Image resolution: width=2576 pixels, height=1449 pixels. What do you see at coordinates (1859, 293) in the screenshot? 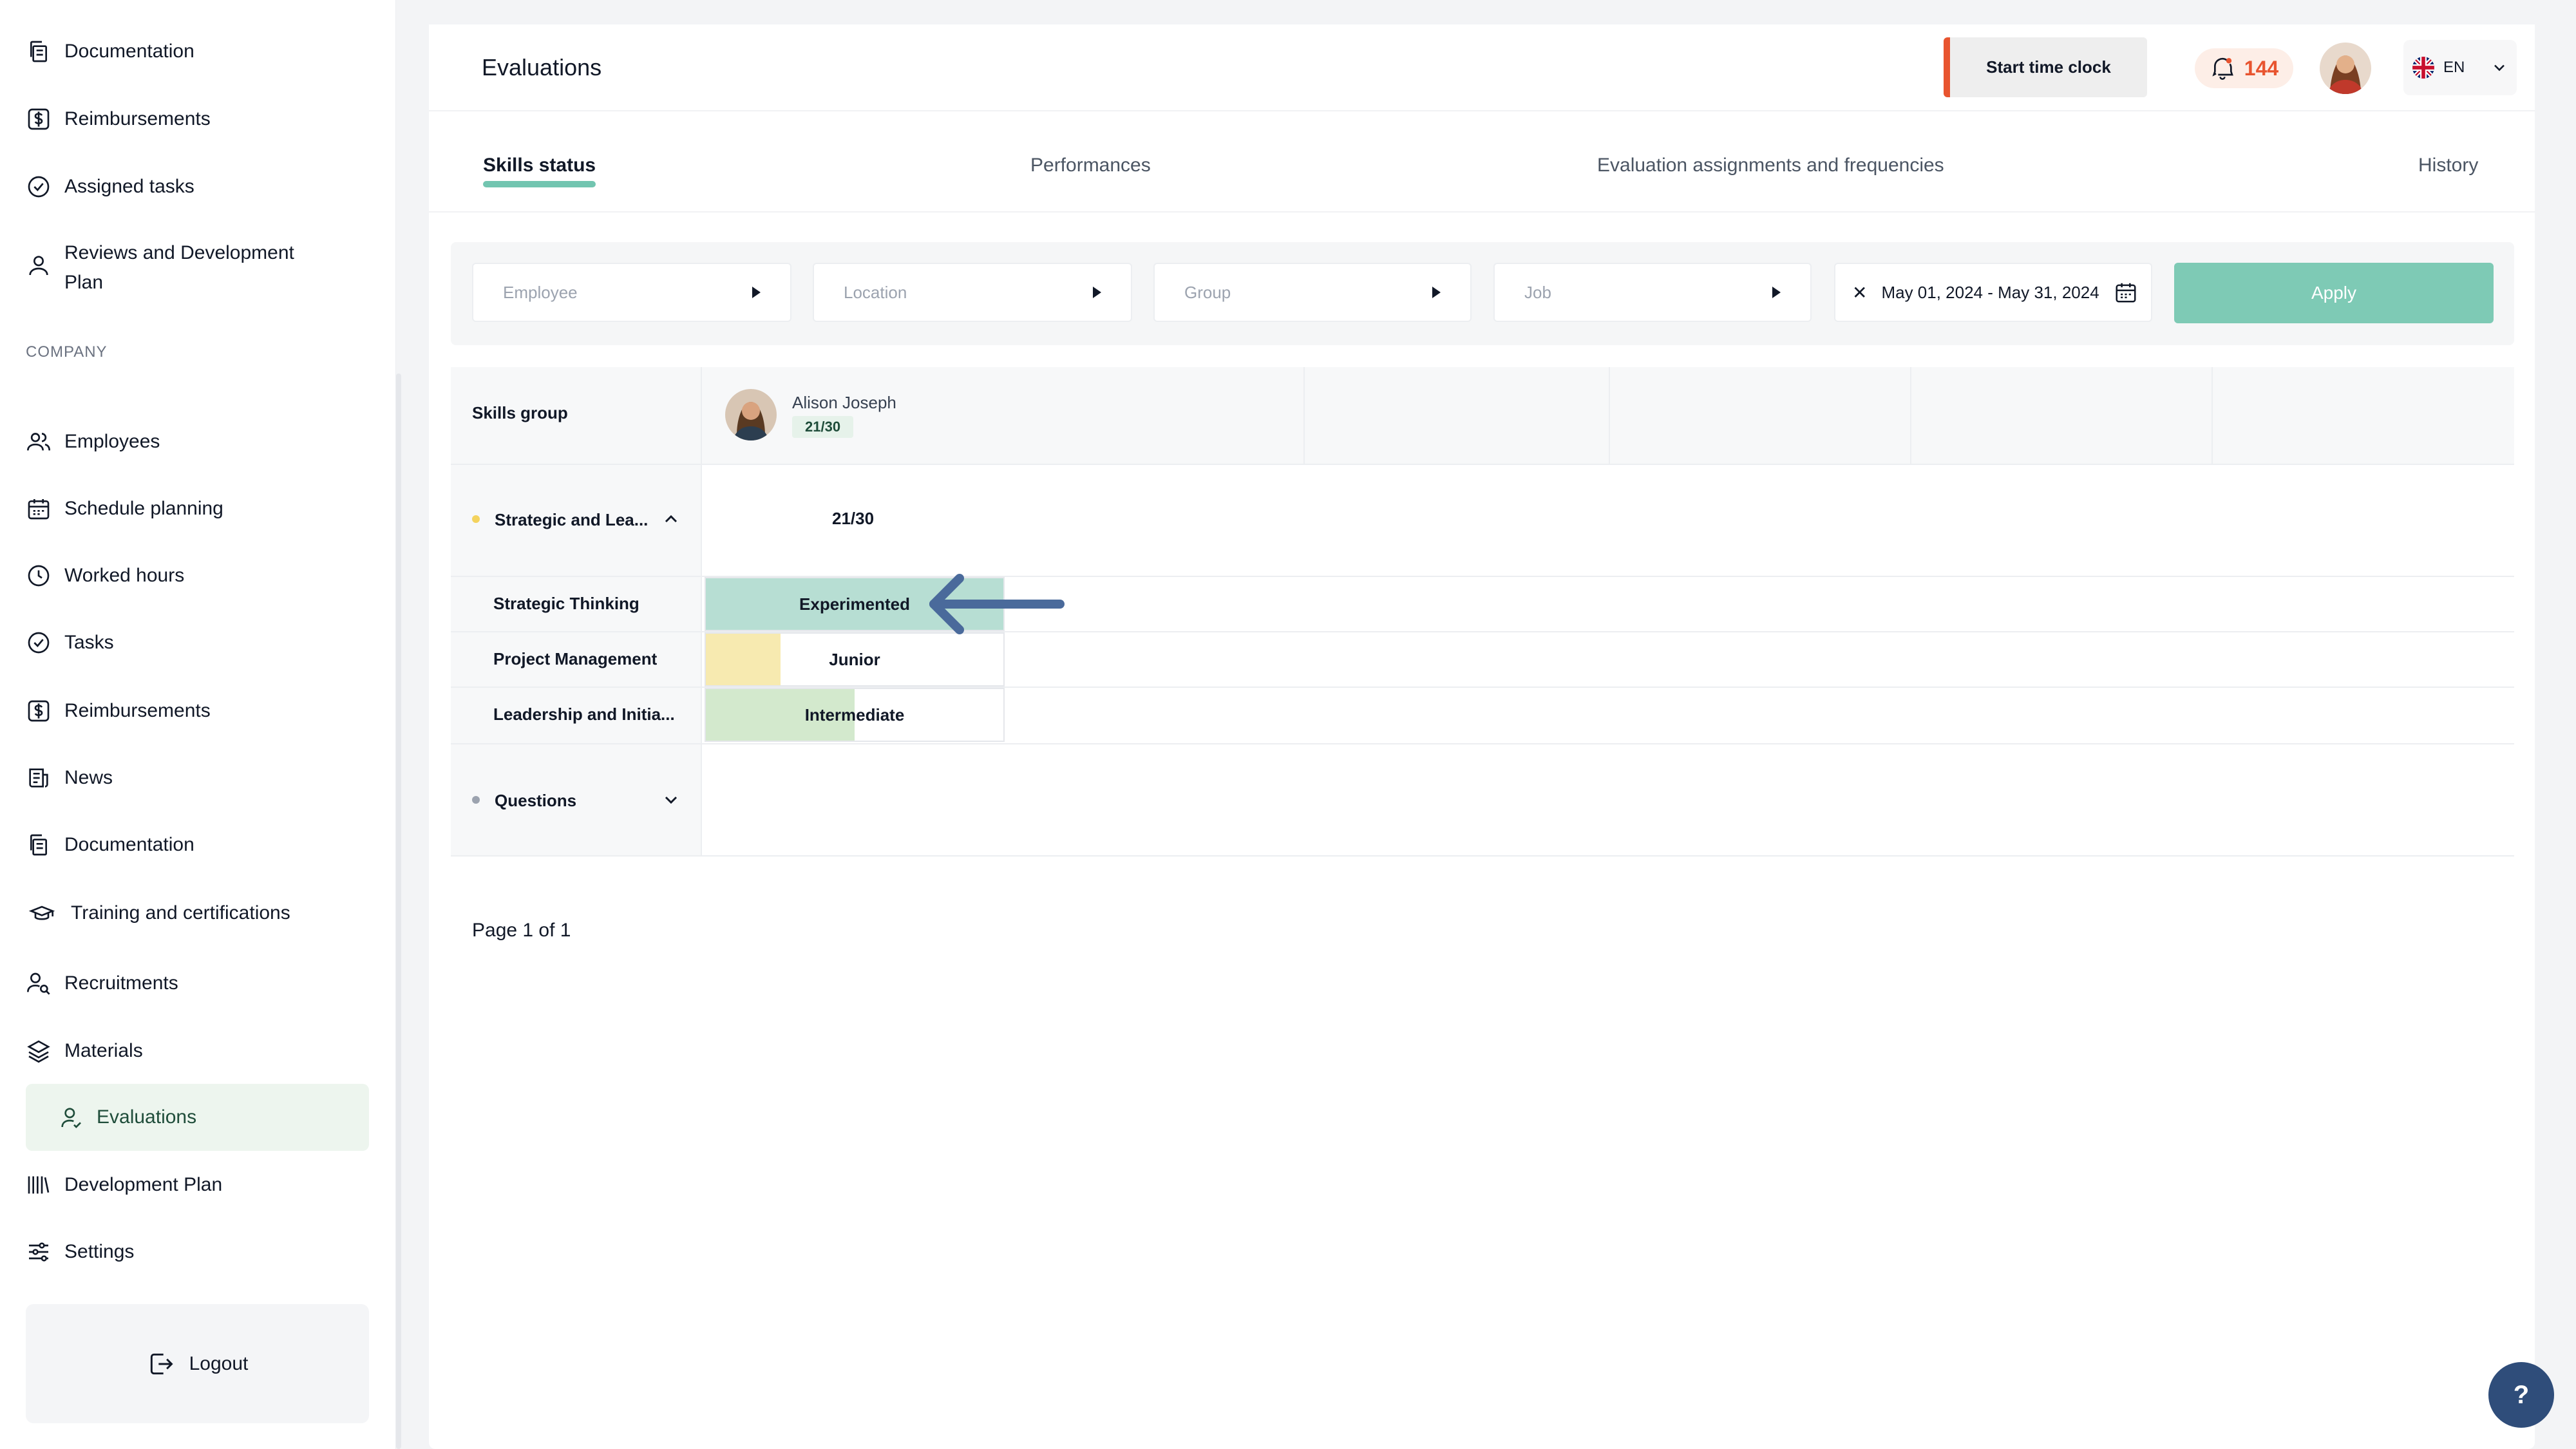
I see `clear-date-icon: ✕` at bounding box center [1859, 293].